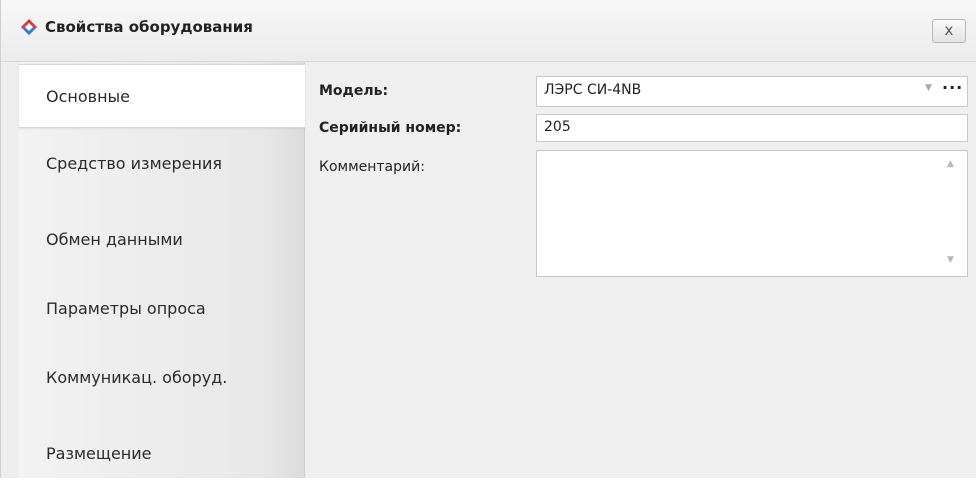  Describe the element at coordinates (162, 309) in the screenshot. I see `sidebar-item-polling-parameters: Параметры опроса` at that location.